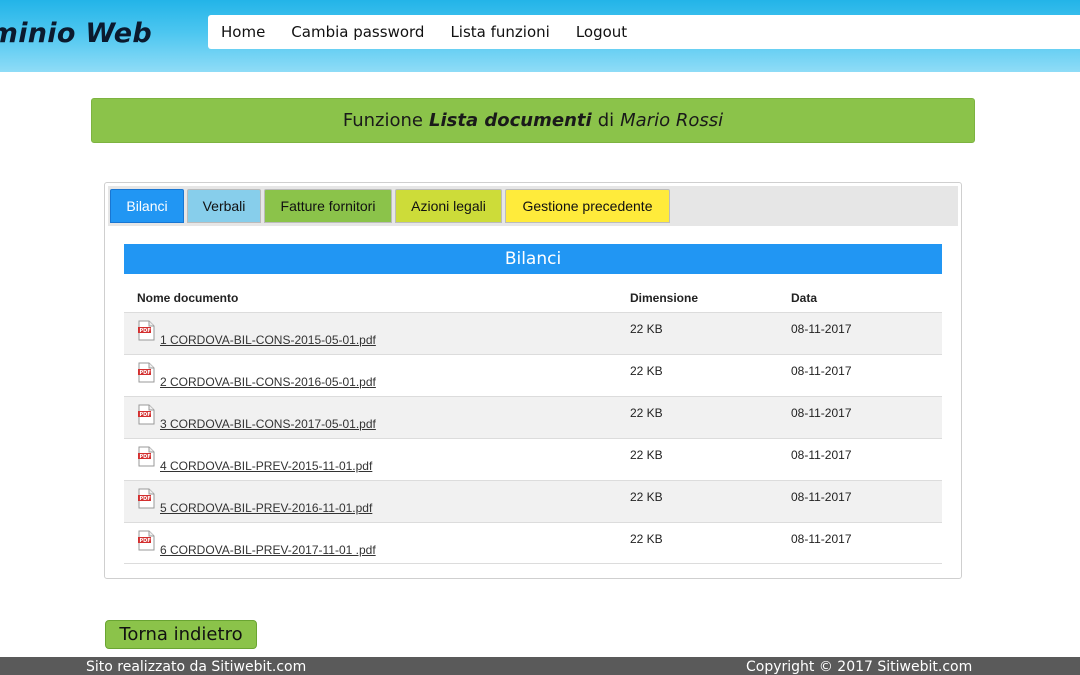 The height and width of the screenshot is (675, 1080). I want to click on banner-prefix: Funzione, so click(383, 120).